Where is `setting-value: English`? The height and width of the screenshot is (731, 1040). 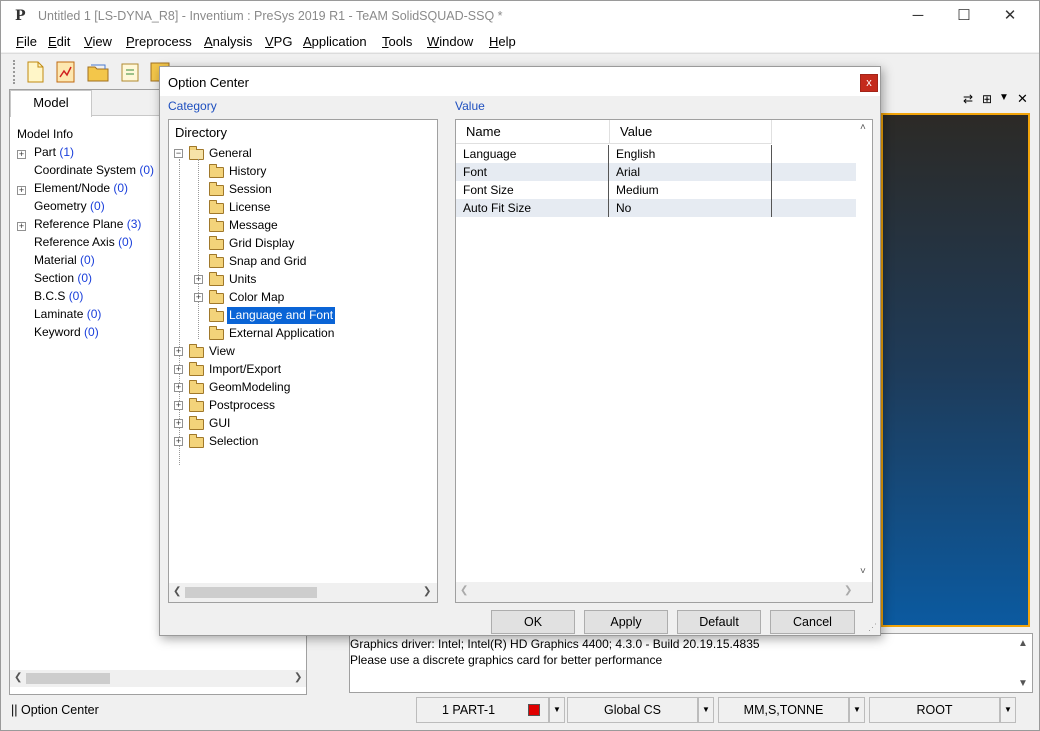 setting-value: English is located at coordinates (690, 154).